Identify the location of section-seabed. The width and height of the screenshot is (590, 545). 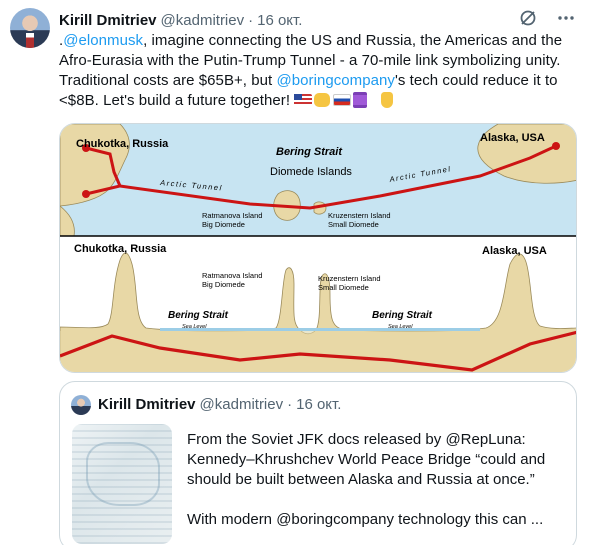
(318, 351).